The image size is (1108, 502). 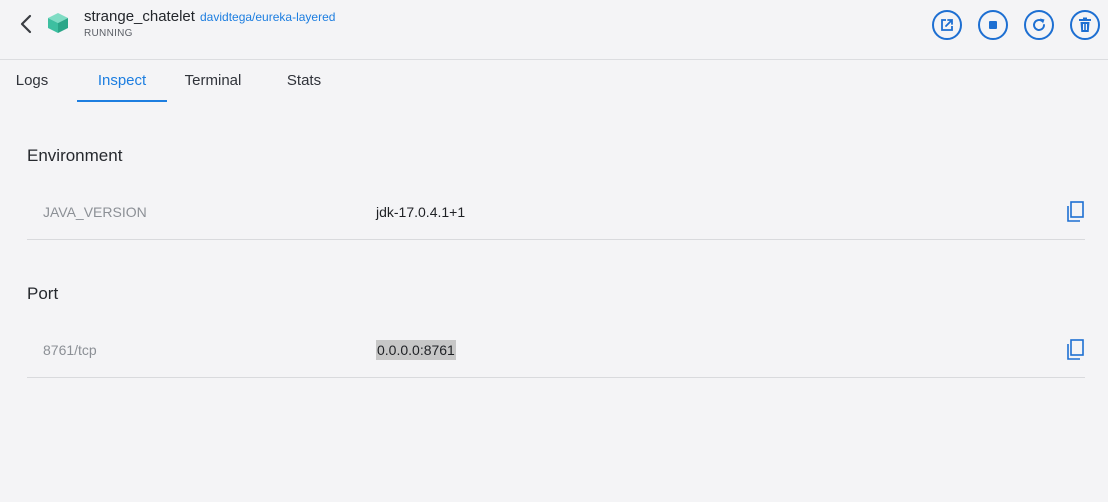 I want to click on port-section-title: Port, so click(x=43, y=293).